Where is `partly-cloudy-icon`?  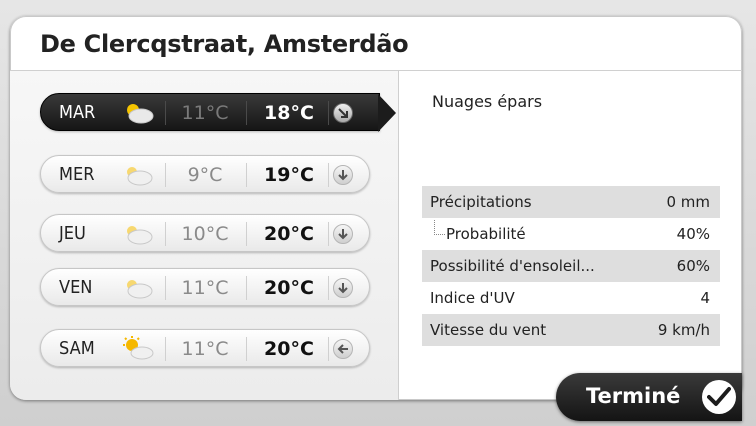 partly-cloudy-icon is located at coordinates (138, 113).